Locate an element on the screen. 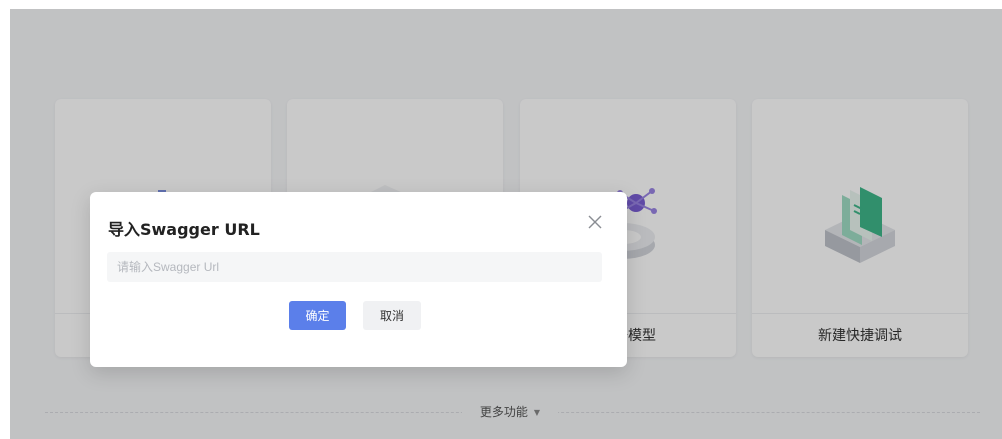 Image resolution: width=1002 pixels, height=439 pixels. left-frame-strip is located at coordinates (5, 219).